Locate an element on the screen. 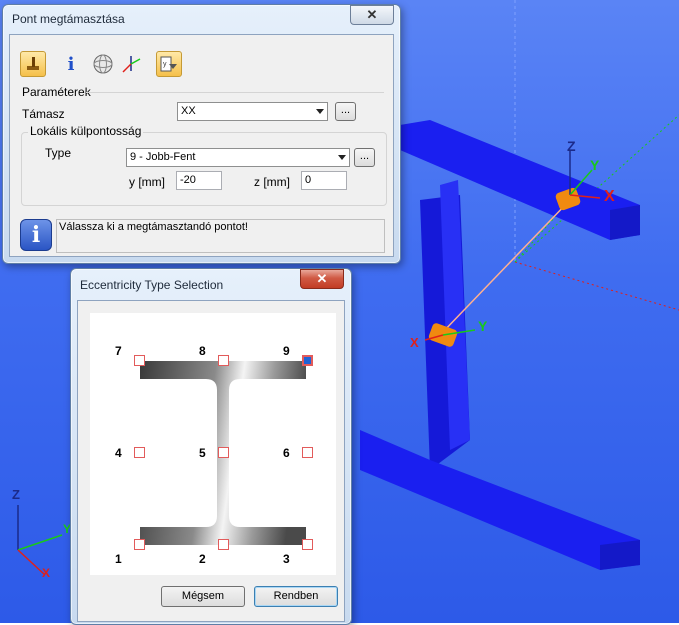 Image resolution: width=679 pixels, height=625 pixels. eccentricity-group-title: Lokális külpontosság is located at coordinates (86, 131).